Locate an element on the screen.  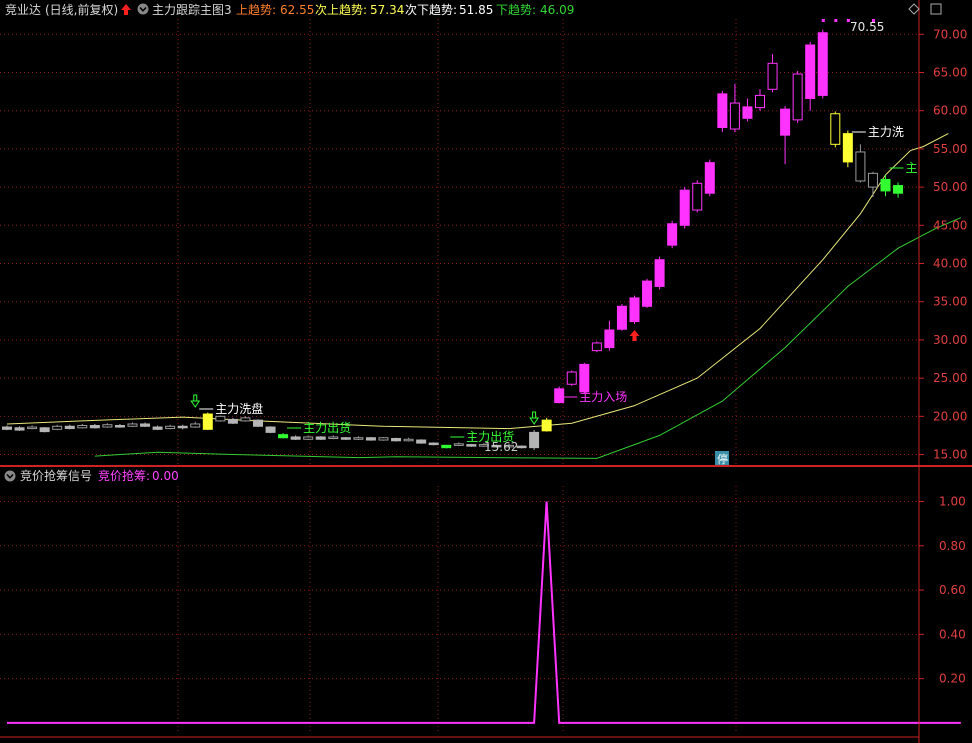
signal-label: 竞价抢筹: is located at coordinates (124, 475).